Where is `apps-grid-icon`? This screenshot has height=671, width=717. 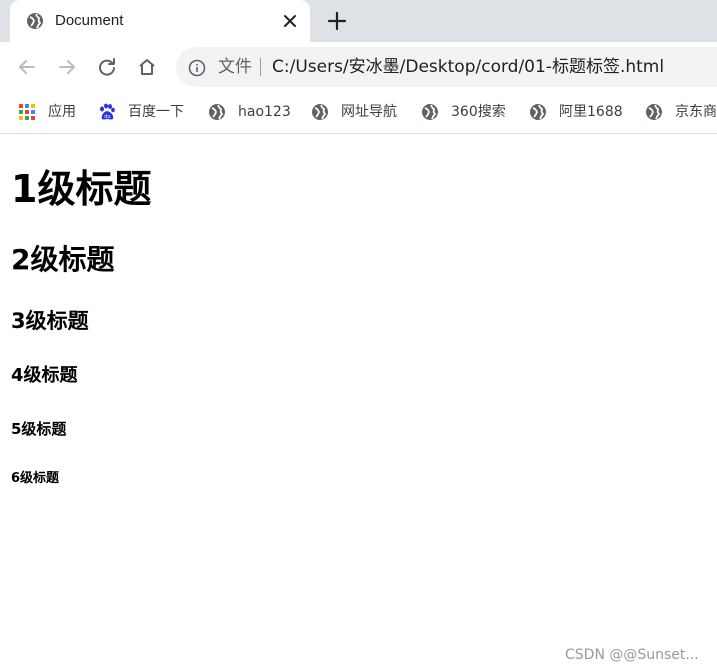
apps-grid-icon is located at coordinates (27, 112).